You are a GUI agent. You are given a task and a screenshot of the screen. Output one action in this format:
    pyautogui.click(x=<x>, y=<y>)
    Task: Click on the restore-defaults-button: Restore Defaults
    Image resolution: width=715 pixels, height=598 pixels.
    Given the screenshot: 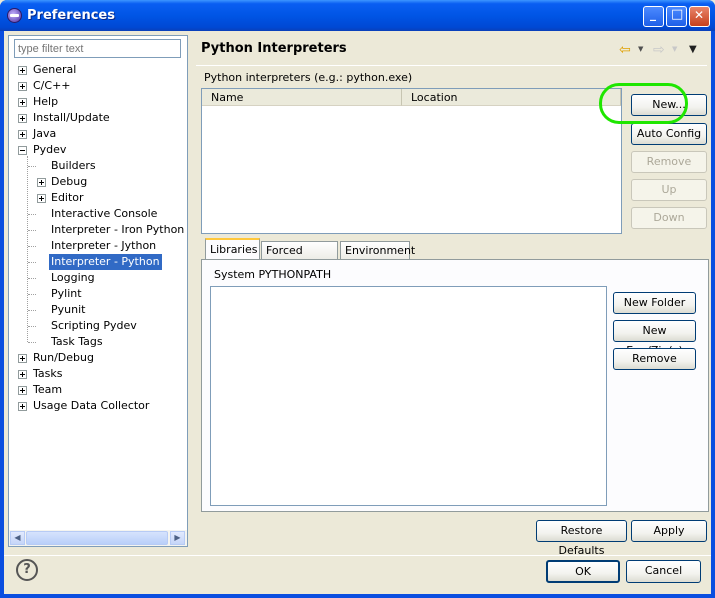 What is the action you would take?
    pyautogui.click(x=581, y=538)
    